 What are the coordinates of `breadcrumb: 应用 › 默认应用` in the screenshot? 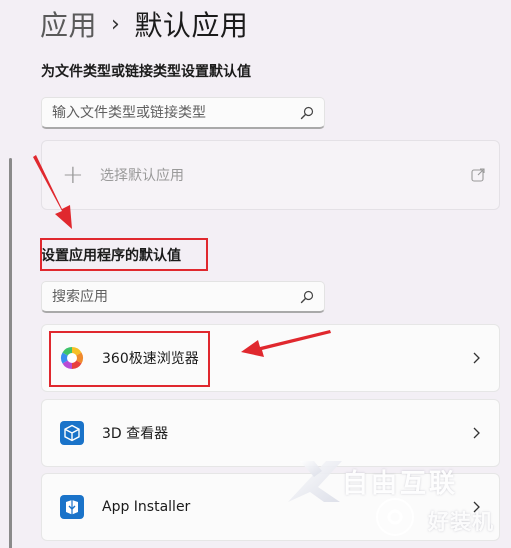 It's located at (144, 24).